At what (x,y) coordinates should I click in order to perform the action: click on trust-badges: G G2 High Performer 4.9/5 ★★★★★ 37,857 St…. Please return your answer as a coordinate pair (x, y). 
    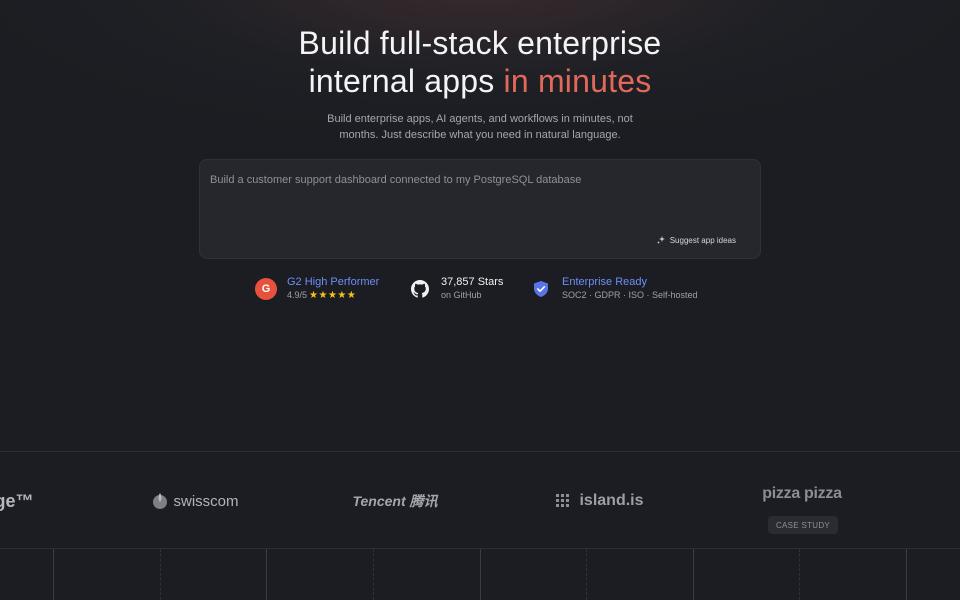
    Looking at the image, I should click on (480, 291).